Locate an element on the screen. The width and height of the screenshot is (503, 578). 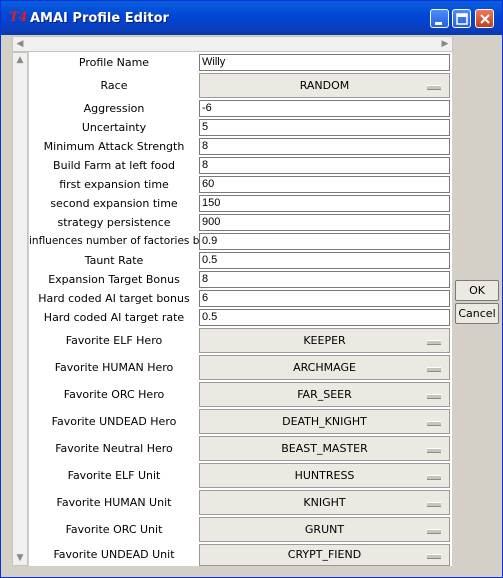
close-button is located at coordinates (484, 18).